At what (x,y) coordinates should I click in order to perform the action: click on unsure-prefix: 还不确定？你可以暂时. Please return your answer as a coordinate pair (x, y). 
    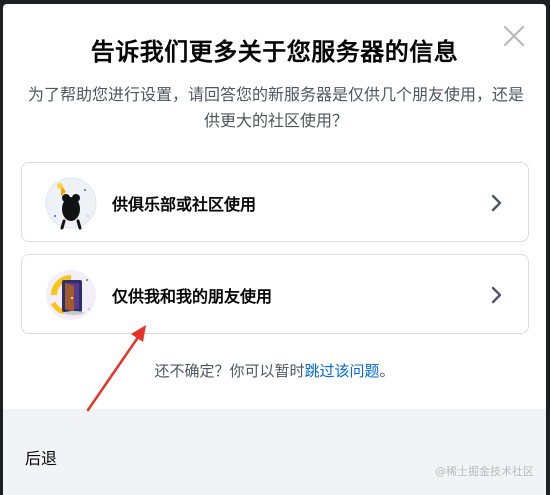
    Looking at the image, I should click on (229, 371).